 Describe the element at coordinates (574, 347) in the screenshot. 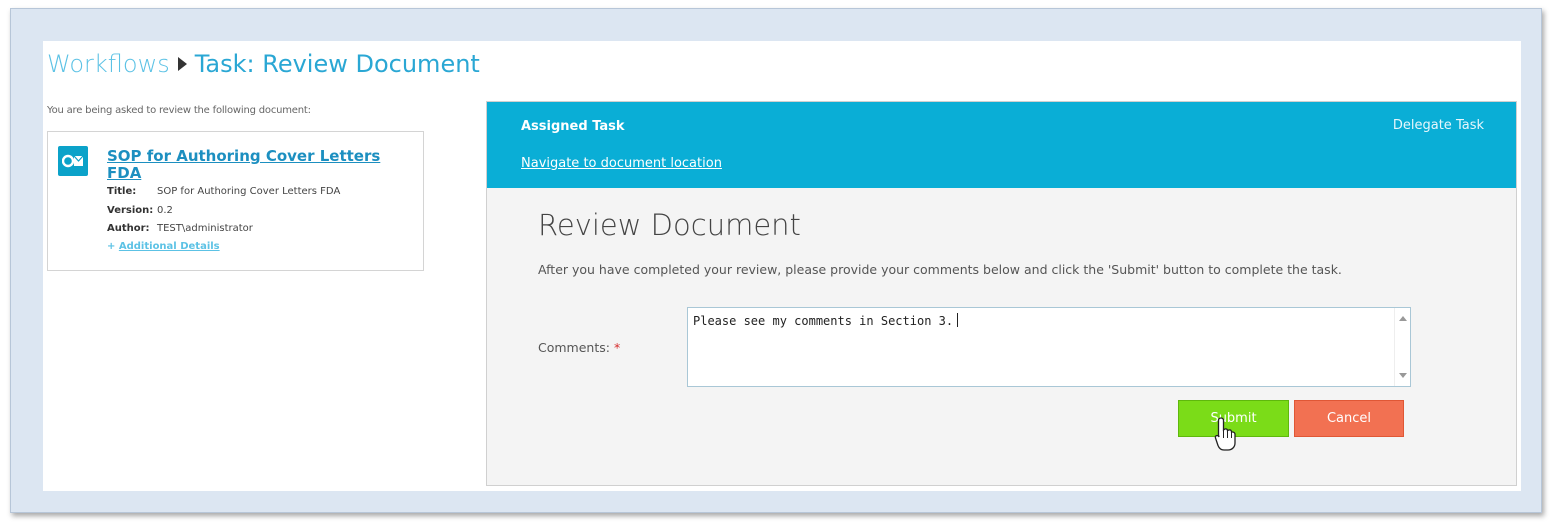

I see `comments-label-text: Comments:` at that location.